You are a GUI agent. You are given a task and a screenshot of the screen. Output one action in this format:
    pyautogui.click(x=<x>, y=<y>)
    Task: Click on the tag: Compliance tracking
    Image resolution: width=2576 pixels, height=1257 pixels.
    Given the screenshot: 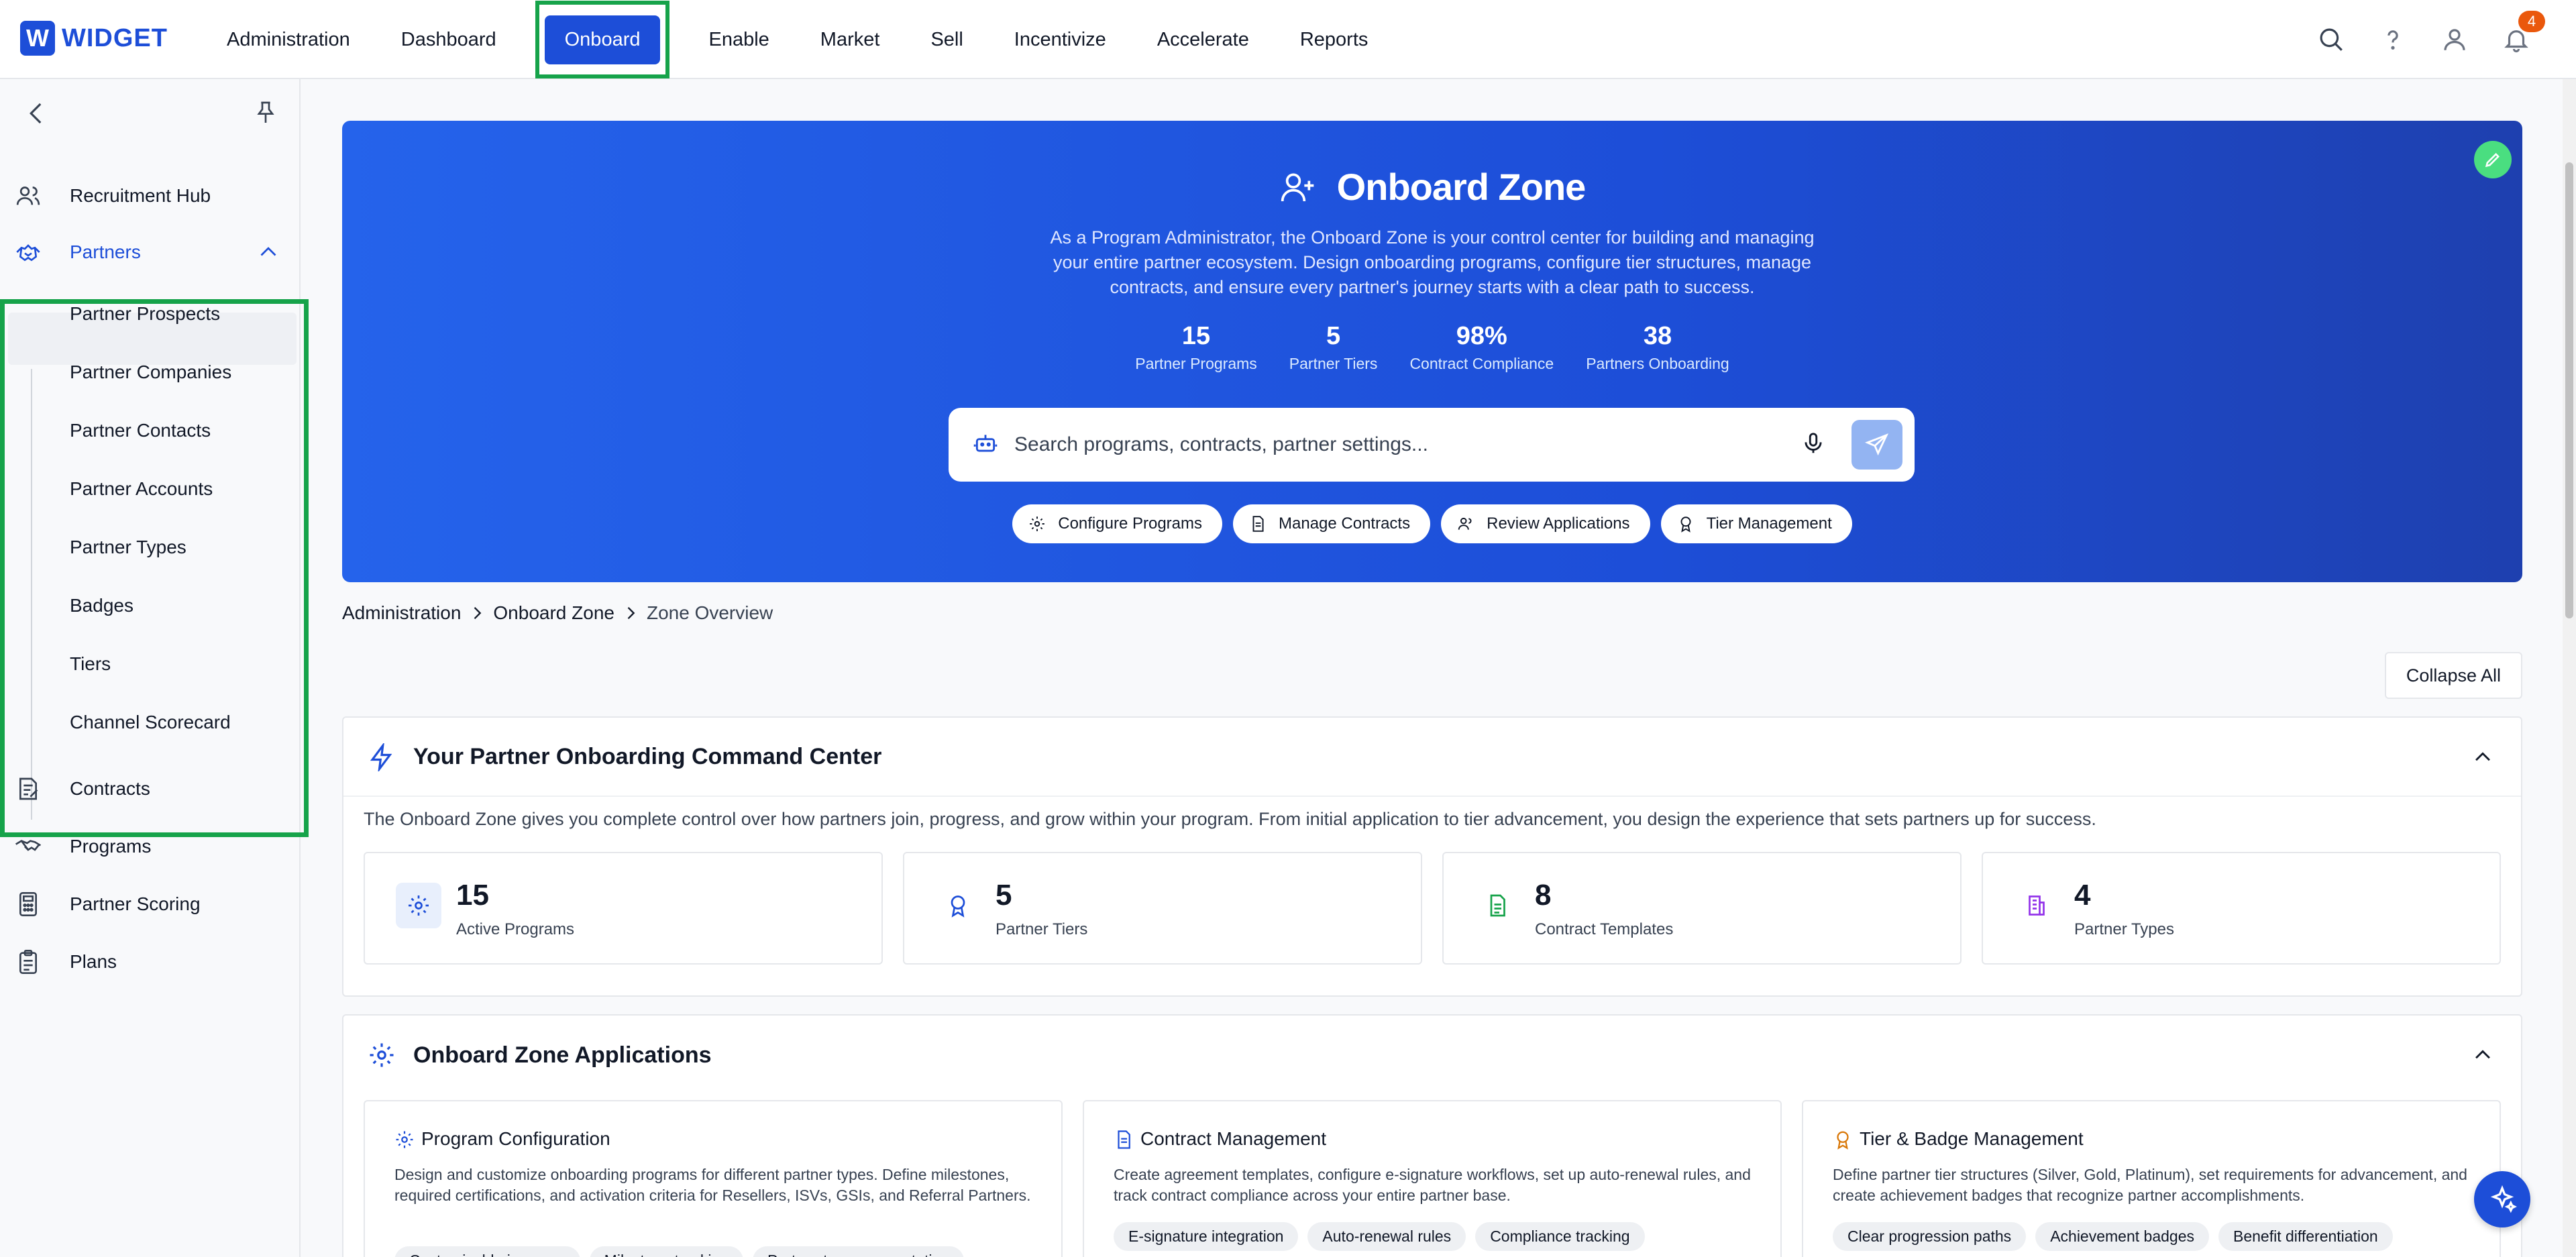 What is the action you would take?
    pyautogui.click(x=1560, y=1237)
    